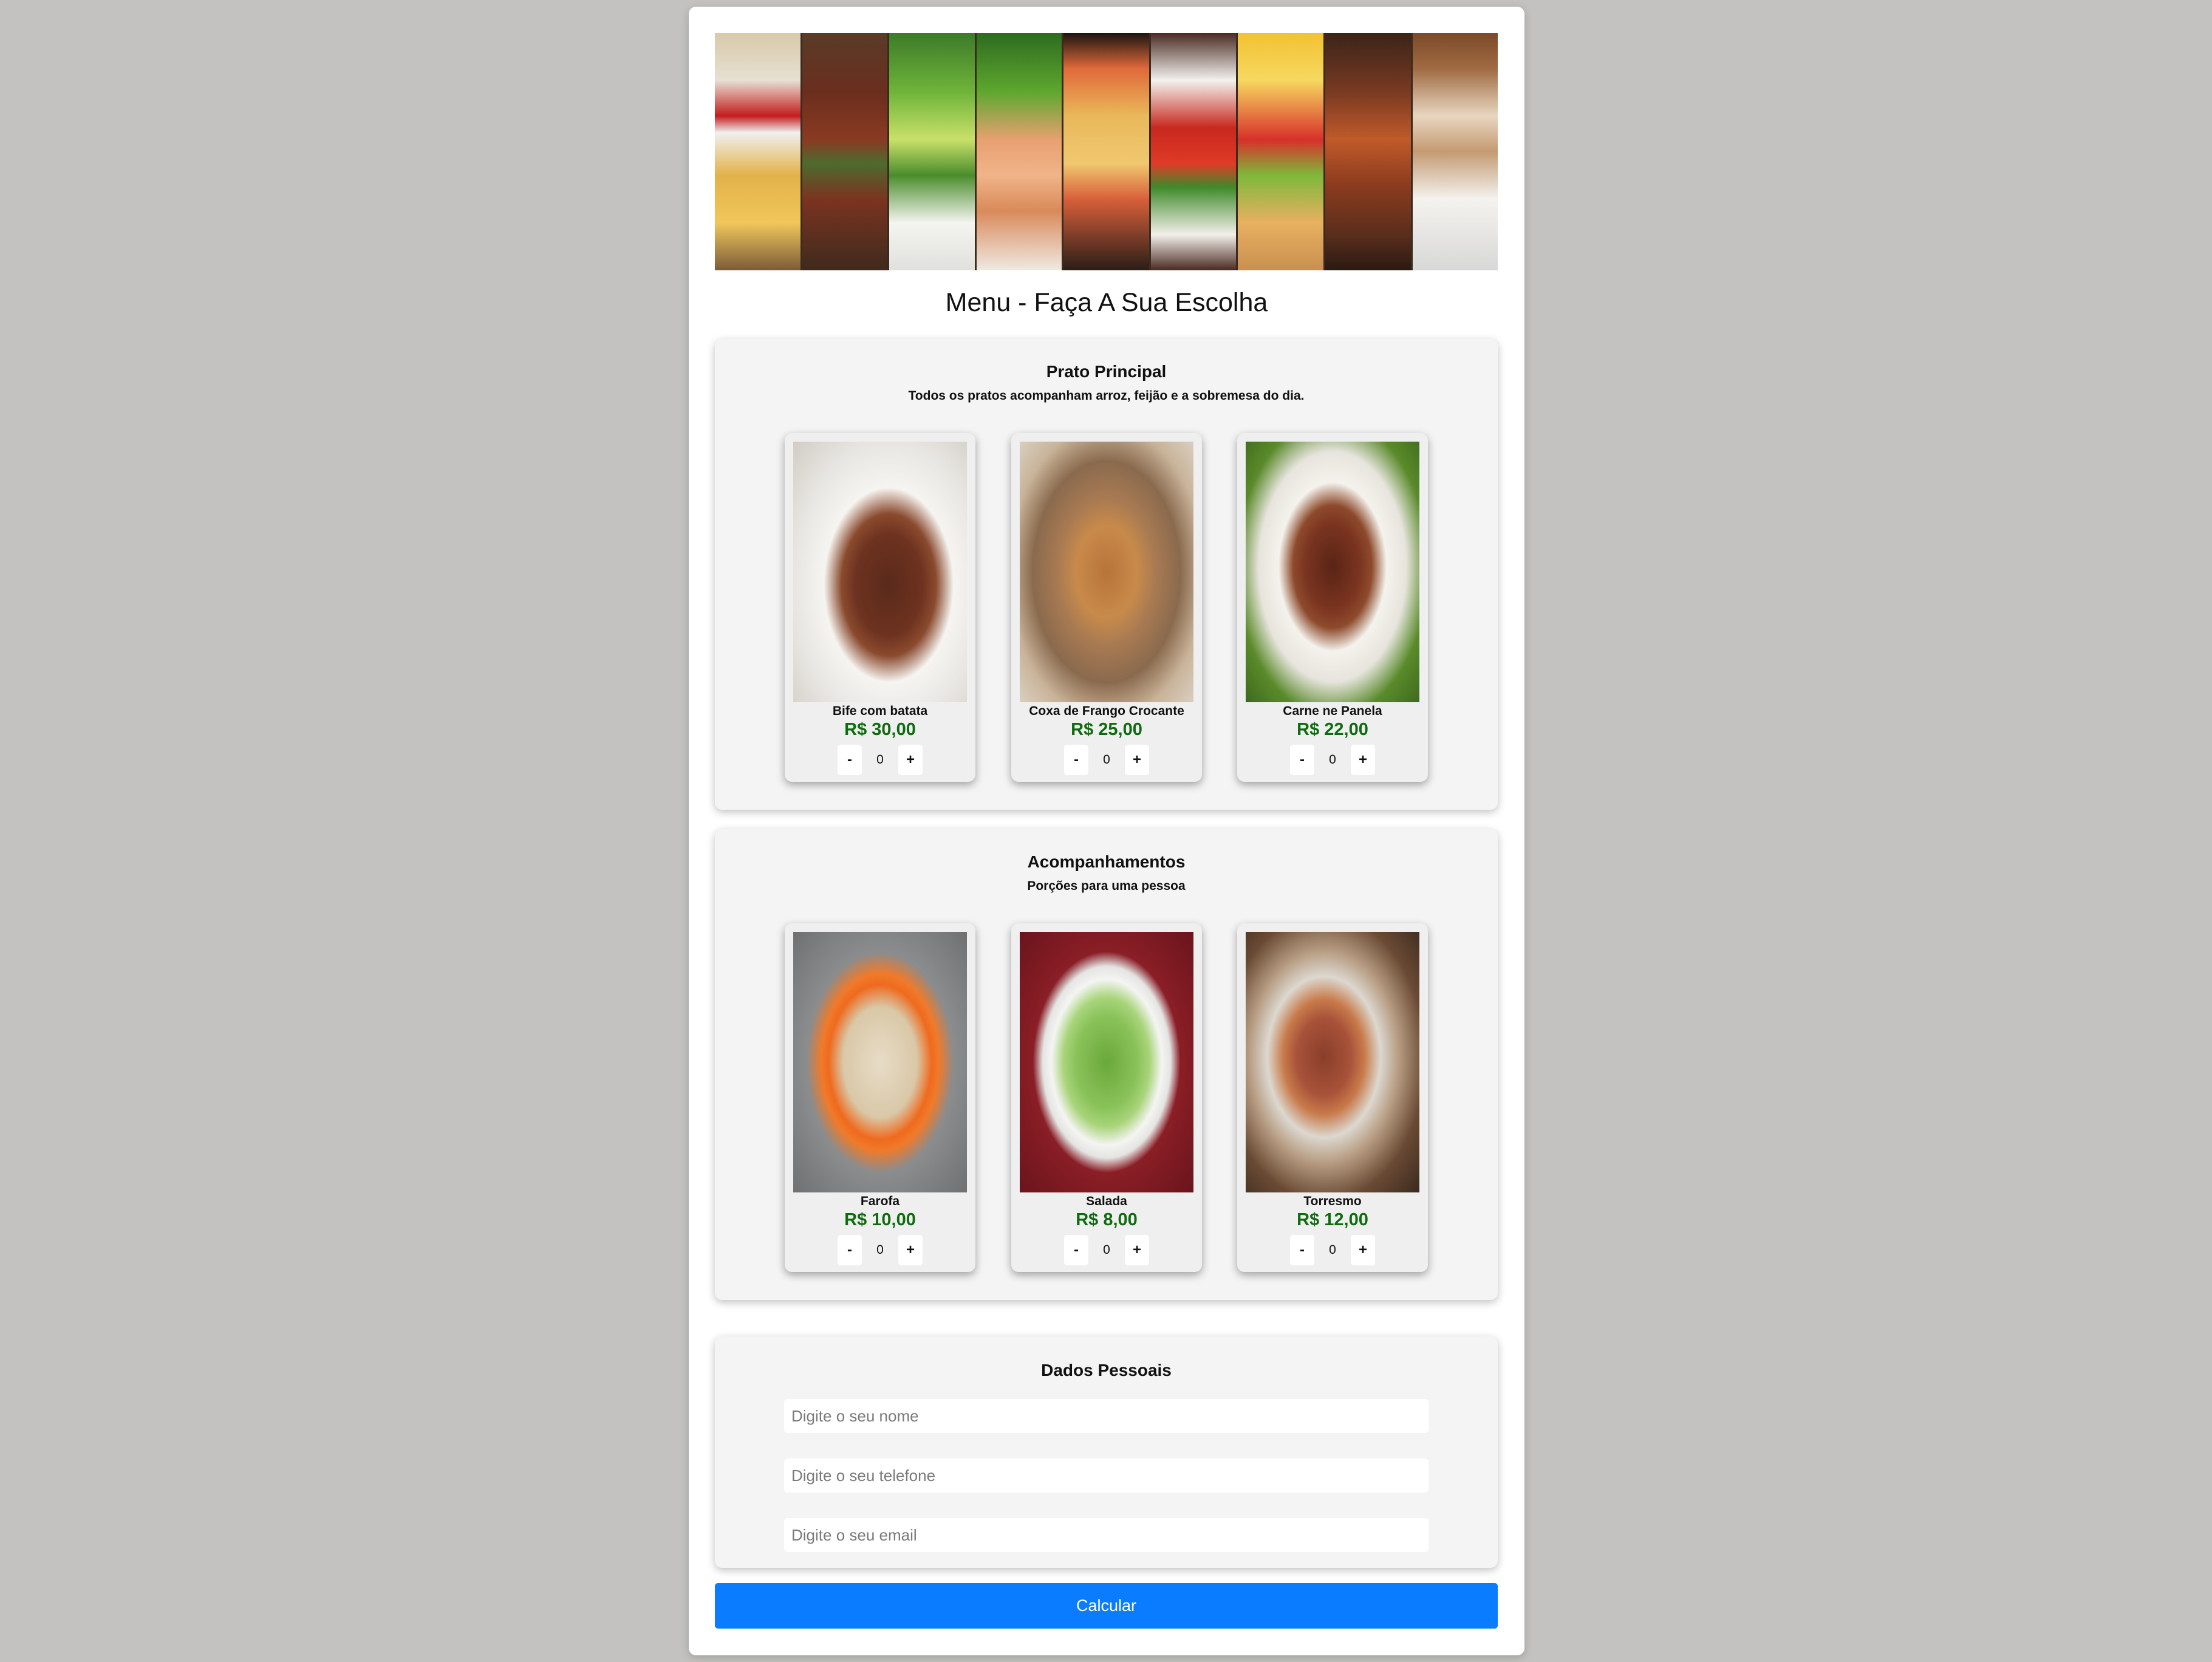 Image resolution: width=2212 pixels, height=1662 pixels. Describe the element at coordinates (1106, 1452) in the screenshot. I see `personal-data-section: Dados Pessoais` at that location.